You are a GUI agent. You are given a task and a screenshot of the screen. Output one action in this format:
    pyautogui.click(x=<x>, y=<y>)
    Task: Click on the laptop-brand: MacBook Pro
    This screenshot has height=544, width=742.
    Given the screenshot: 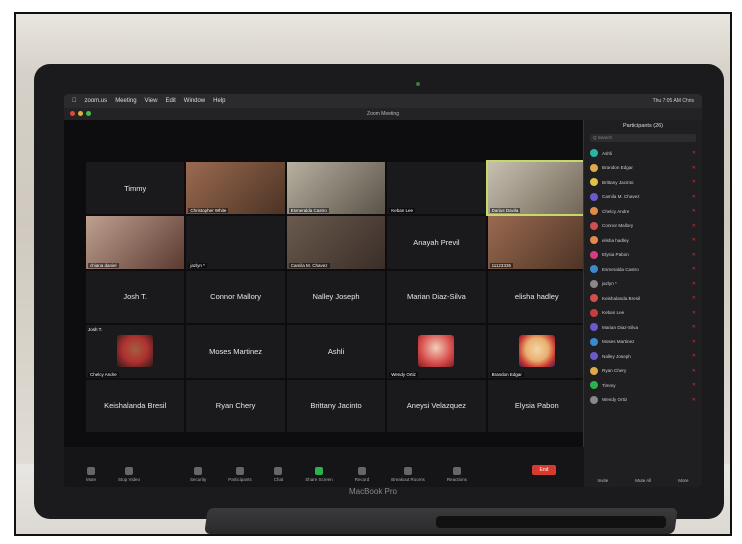 What is the action you would take?
    pyautogui.click(x=373, y=491)
    